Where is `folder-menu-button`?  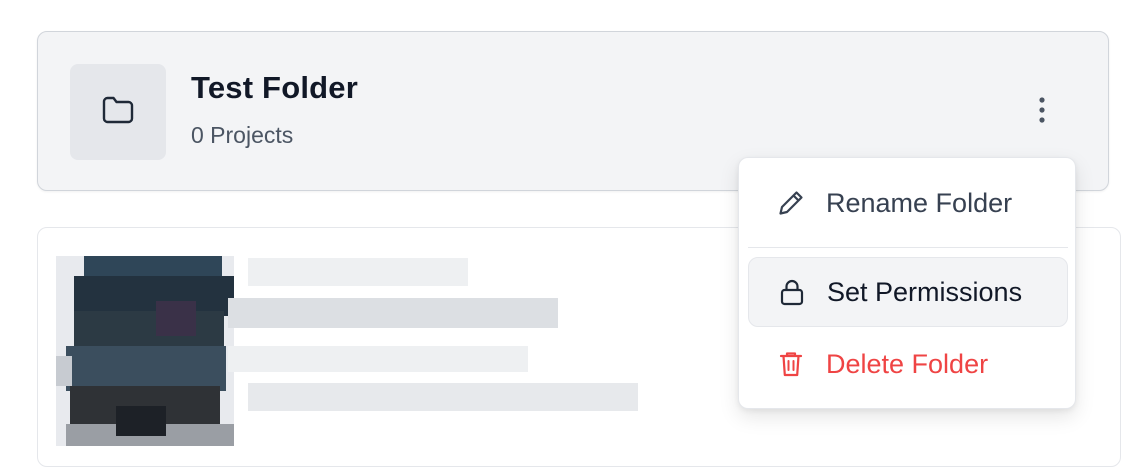
folder-menu-button is located at coordinates (1042, 112).